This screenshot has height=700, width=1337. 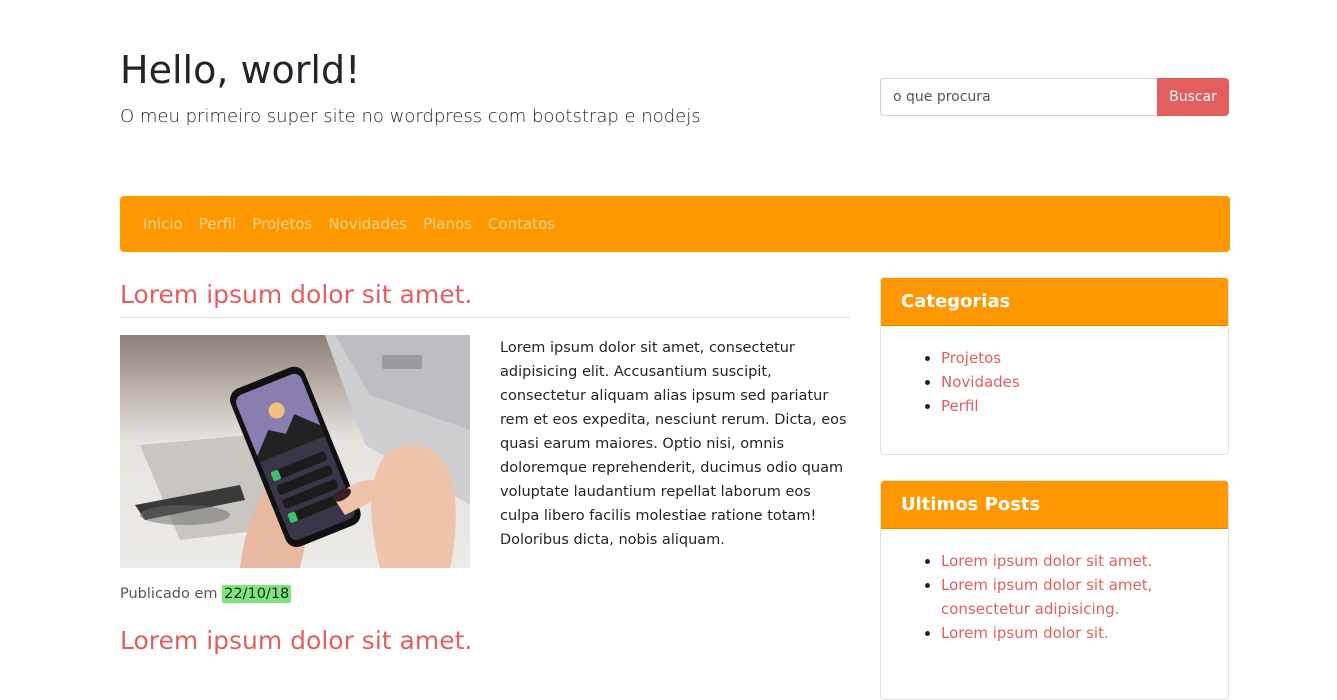 I want to click on list-item: Novidades, so click(x=1074, y=382).